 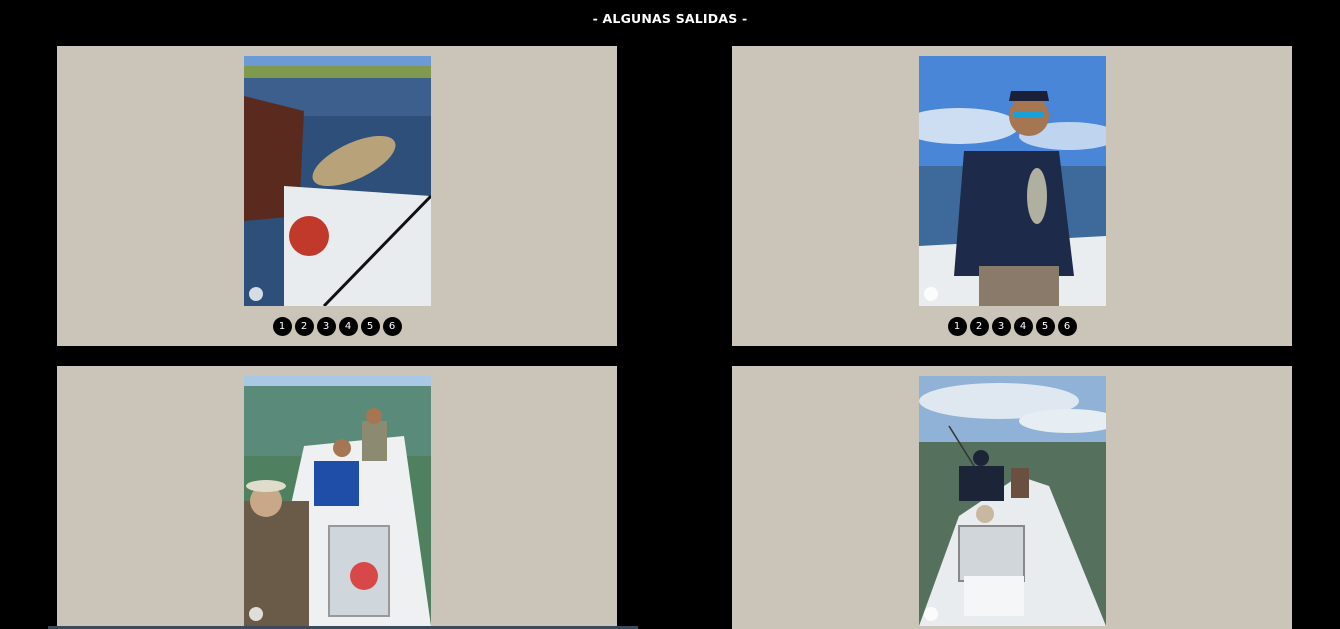 I want to click on pager-1: 1 2 3 4 5 6, so click(x=337, y=326).